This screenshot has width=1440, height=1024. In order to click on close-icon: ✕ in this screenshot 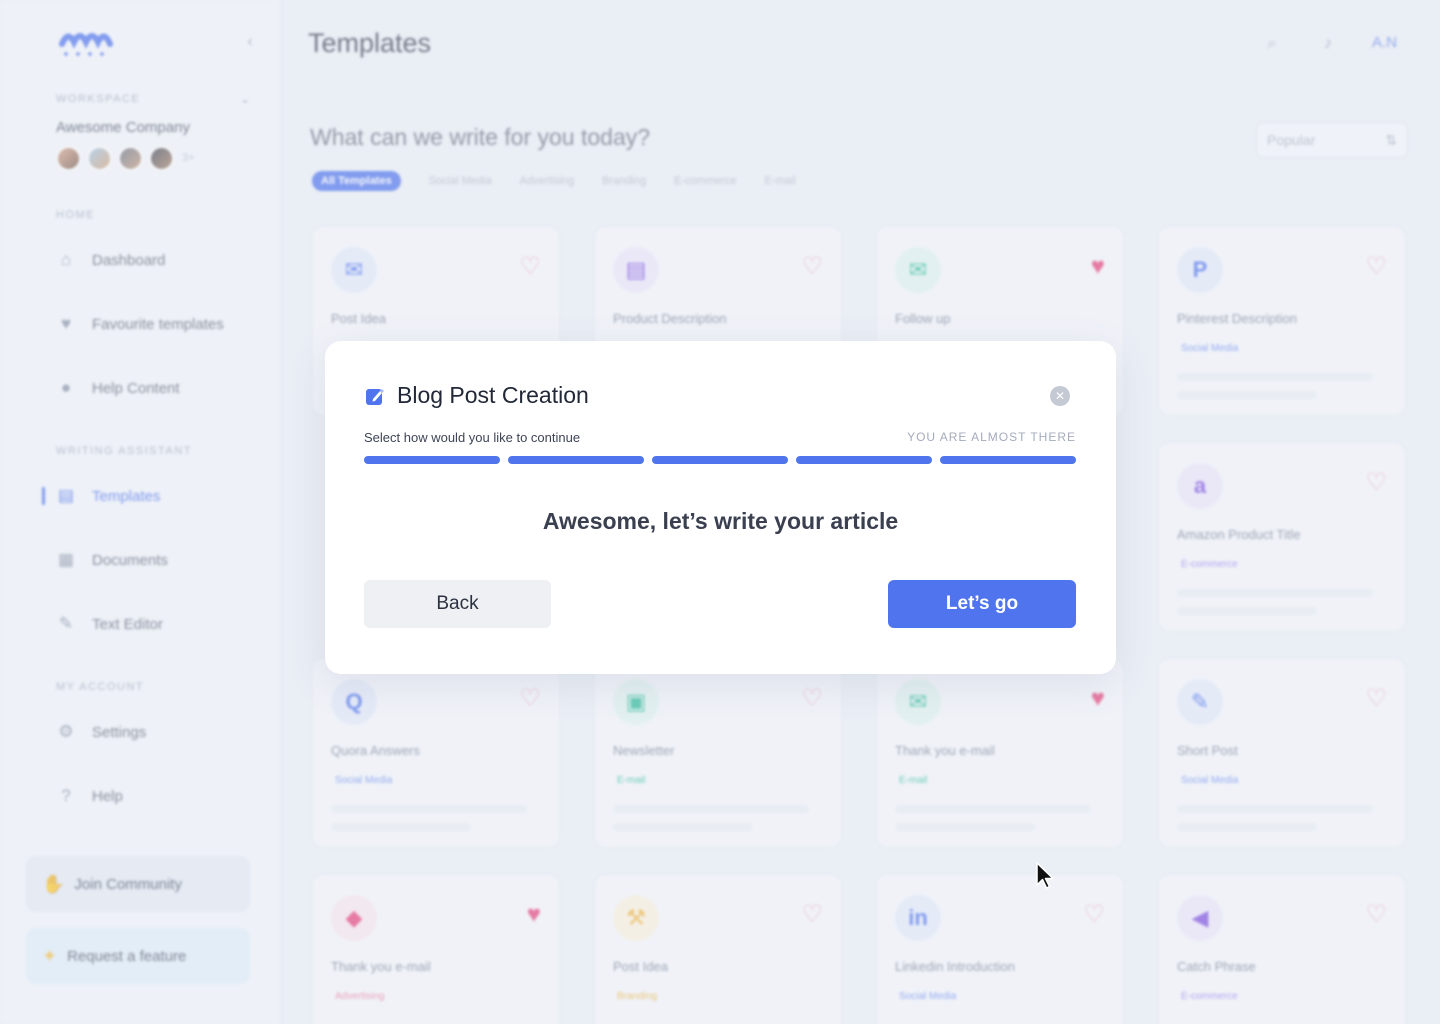, I will do `click(1060, 396)`.